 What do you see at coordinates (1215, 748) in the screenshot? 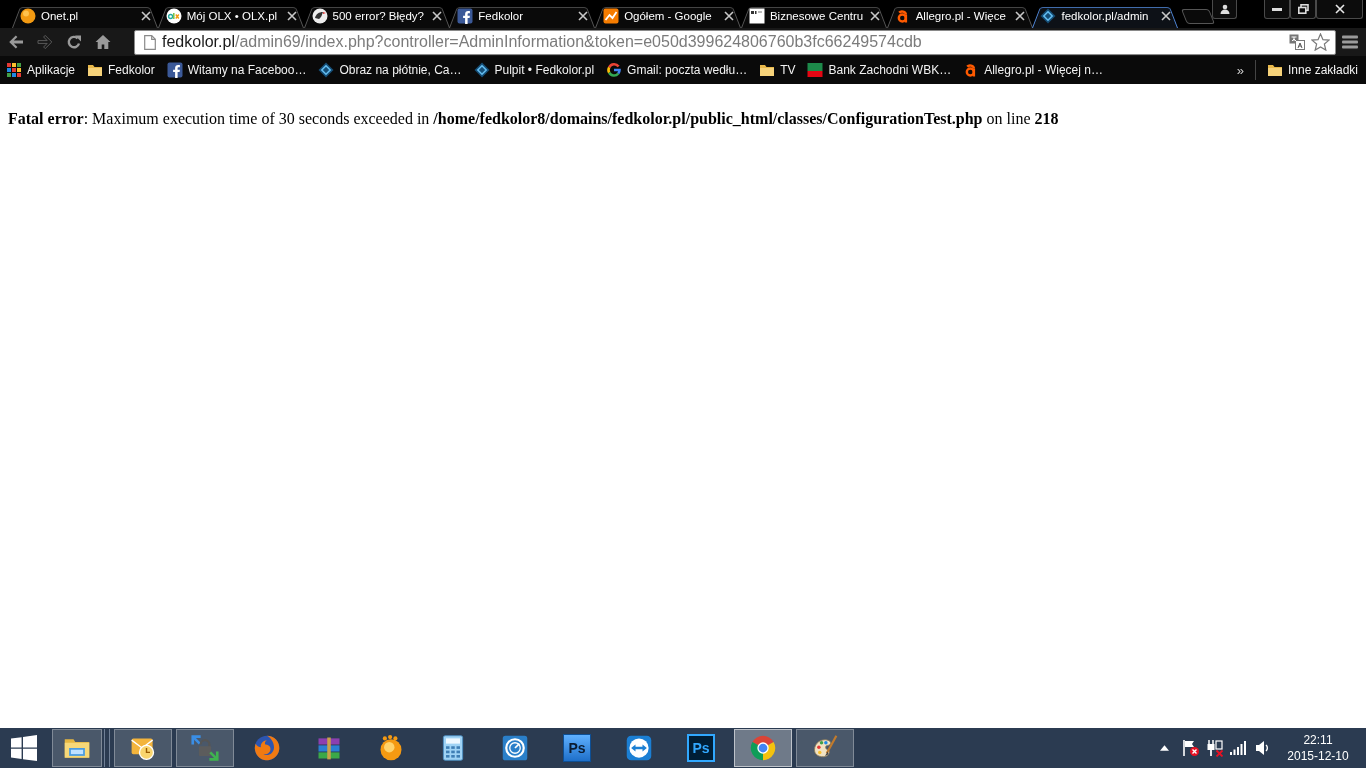
I see `plug-error-icon` at bounding box center [1215, 748].